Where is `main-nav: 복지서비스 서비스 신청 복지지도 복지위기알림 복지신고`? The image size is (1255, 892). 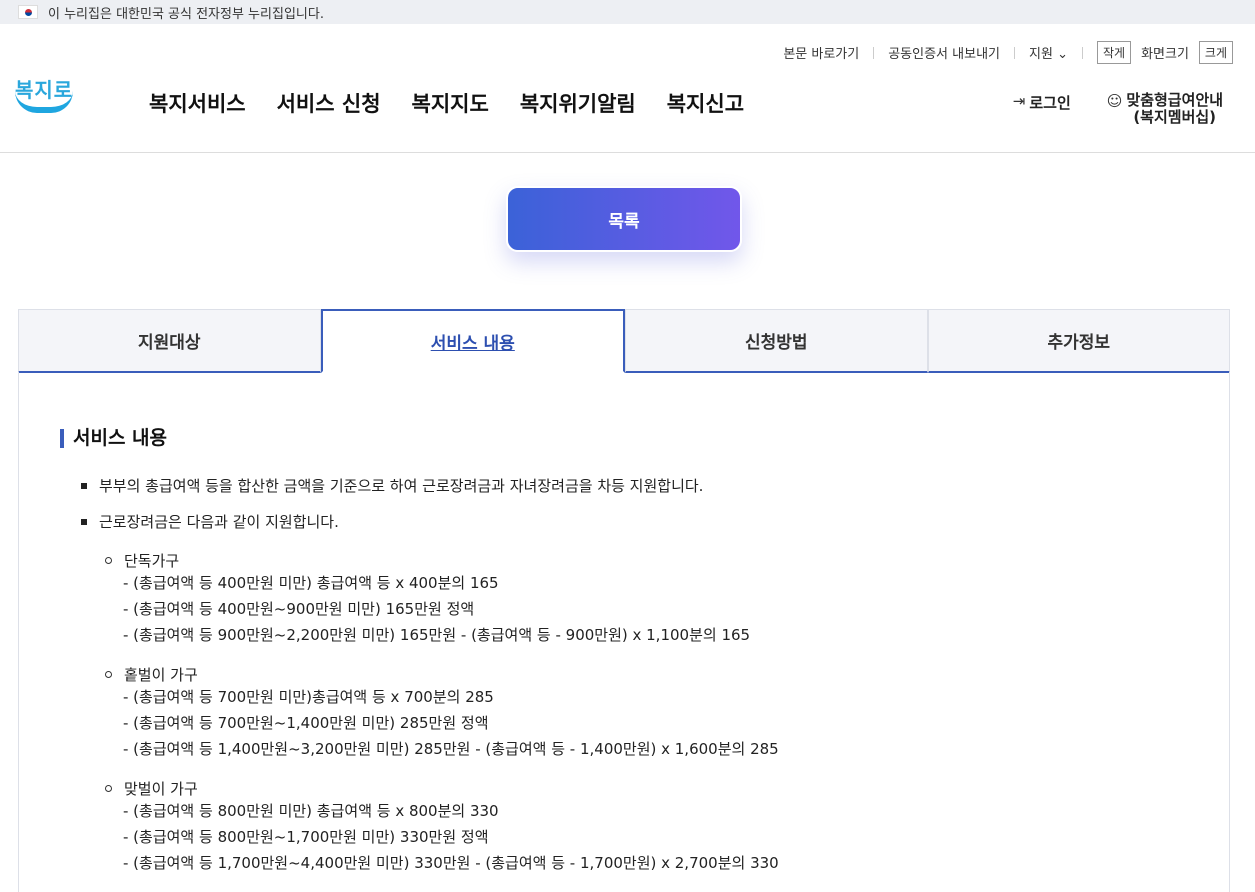 main-nav: 복지서비스 서비스 신청 복지지도 복지위기알림 복지신고 is located at coordinates (446, 103).